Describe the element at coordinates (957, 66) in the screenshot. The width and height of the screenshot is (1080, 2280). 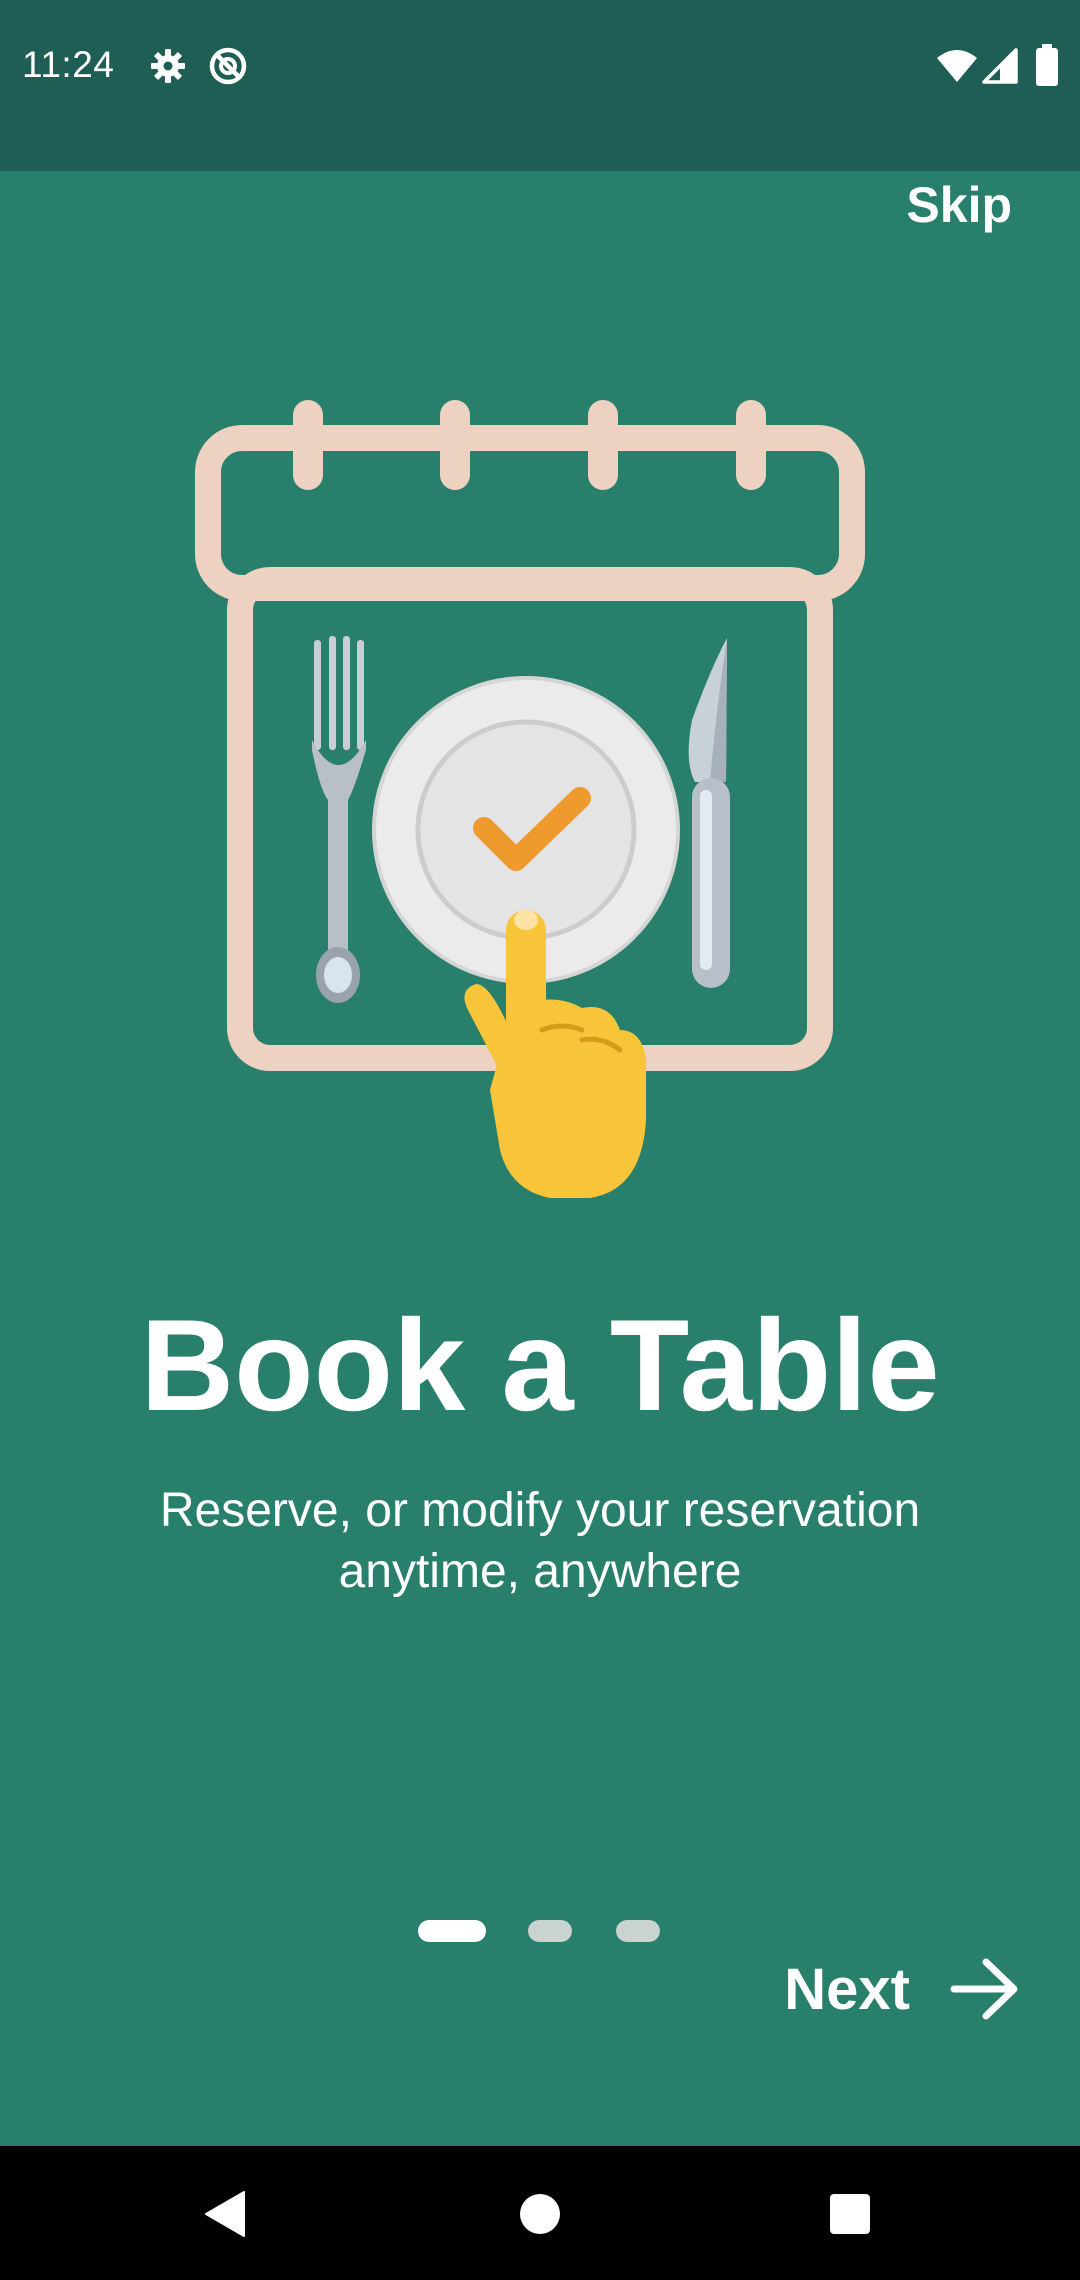
I see `wifi-icon` at that location.